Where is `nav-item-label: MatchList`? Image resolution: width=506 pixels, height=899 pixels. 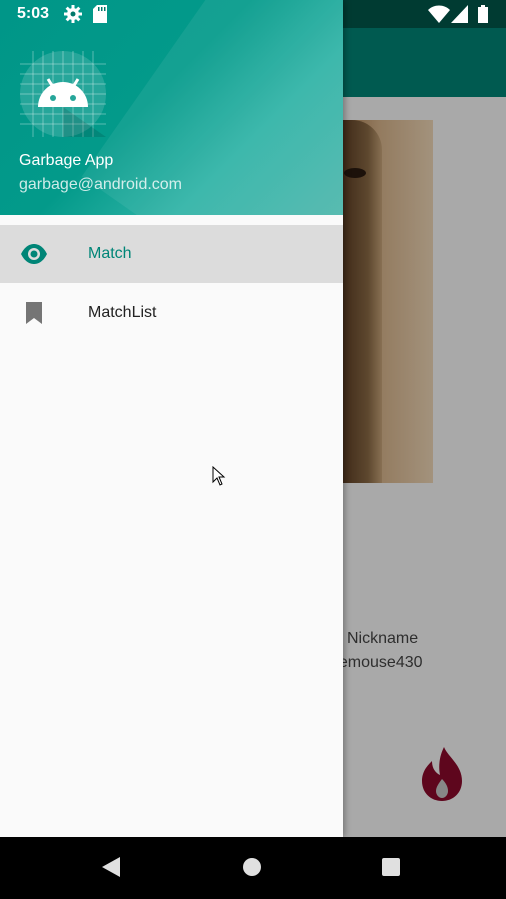 nav-item-label: MatchList is located at coordinates (122, 312).